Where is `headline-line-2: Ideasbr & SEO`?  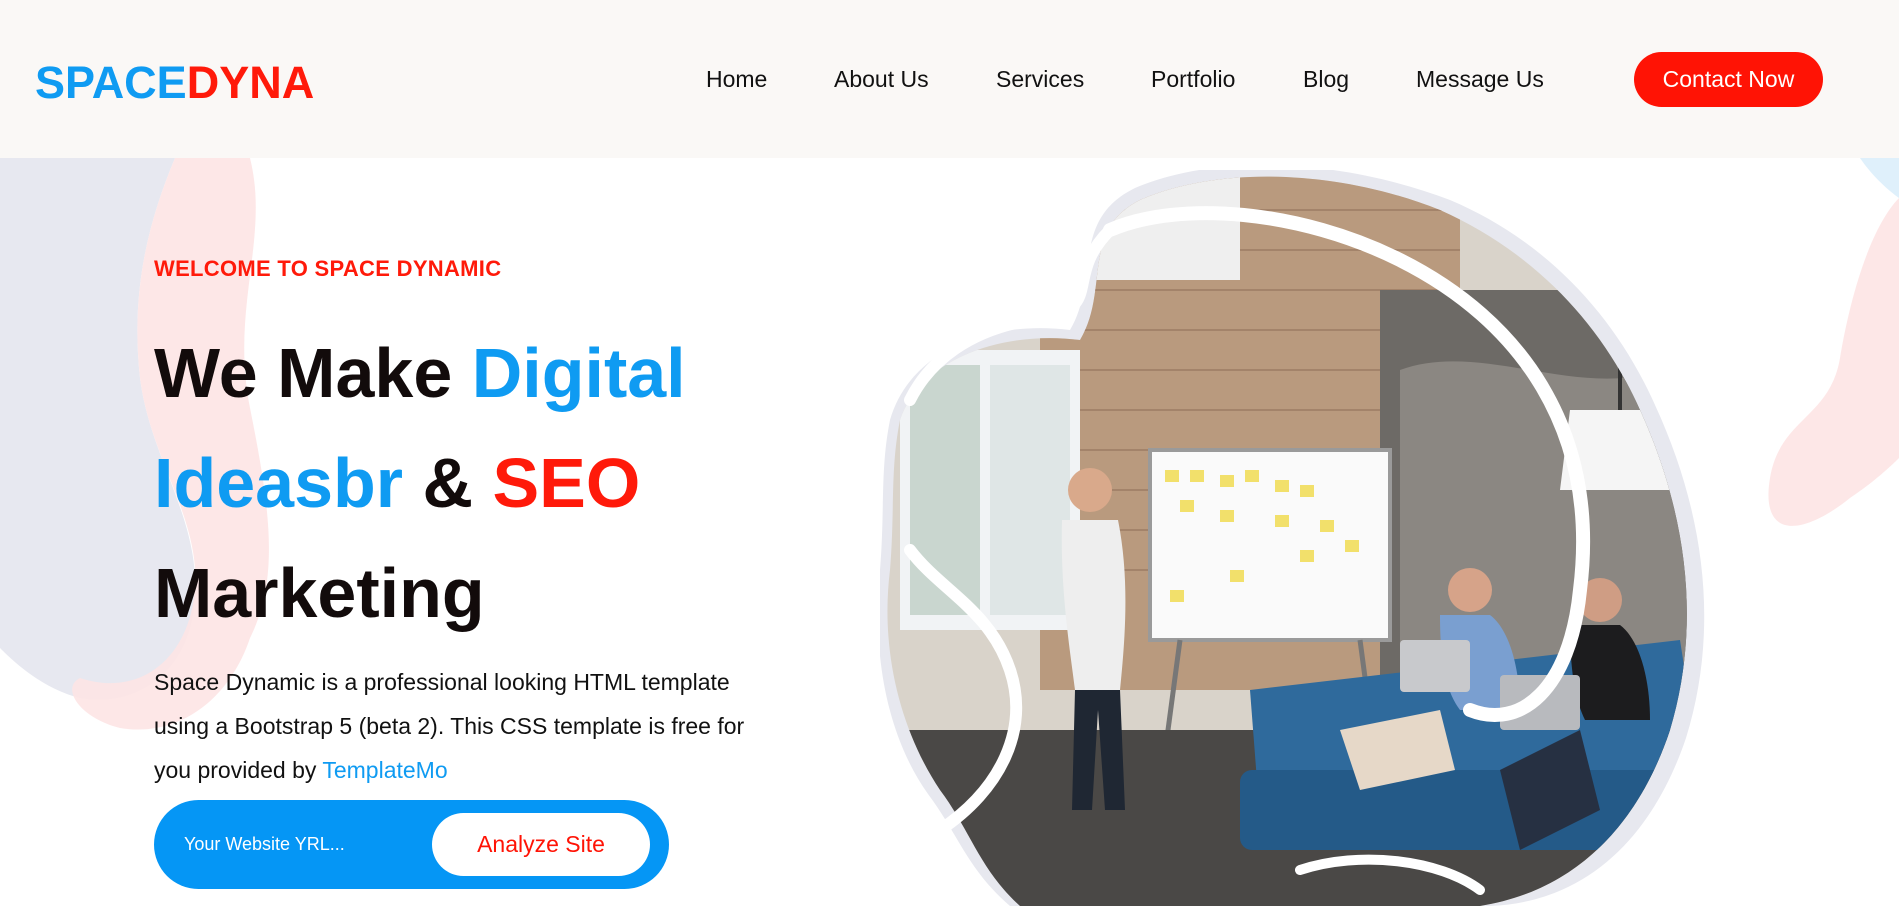 headline-line-2: Ideasbr & SEO is located at coordinates (464, 483).